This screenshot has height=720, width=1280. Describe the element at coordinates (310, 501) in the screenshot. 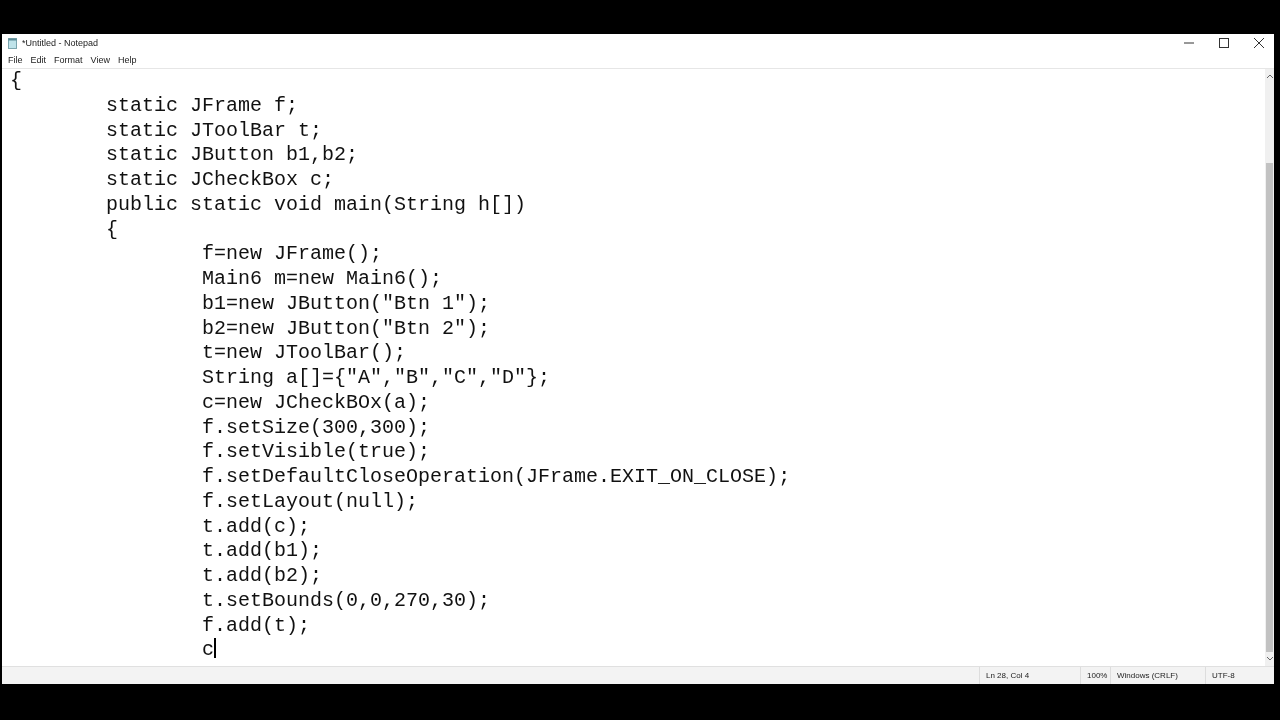

I see `code-line: f.setLayout(null);` at that location.